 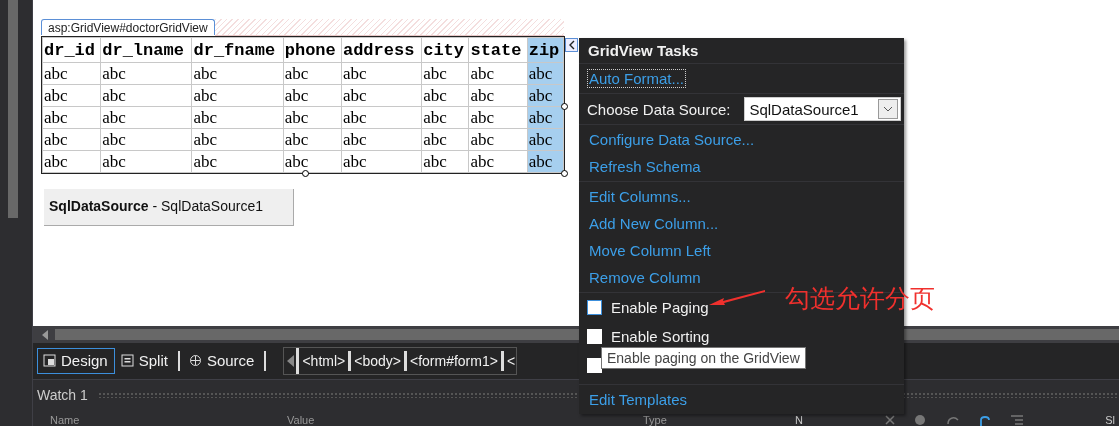 What do you see at coordinates (62, 395) in the screenshot?
I see `panel-title: Watch 1` at bounding box center [62, 395].